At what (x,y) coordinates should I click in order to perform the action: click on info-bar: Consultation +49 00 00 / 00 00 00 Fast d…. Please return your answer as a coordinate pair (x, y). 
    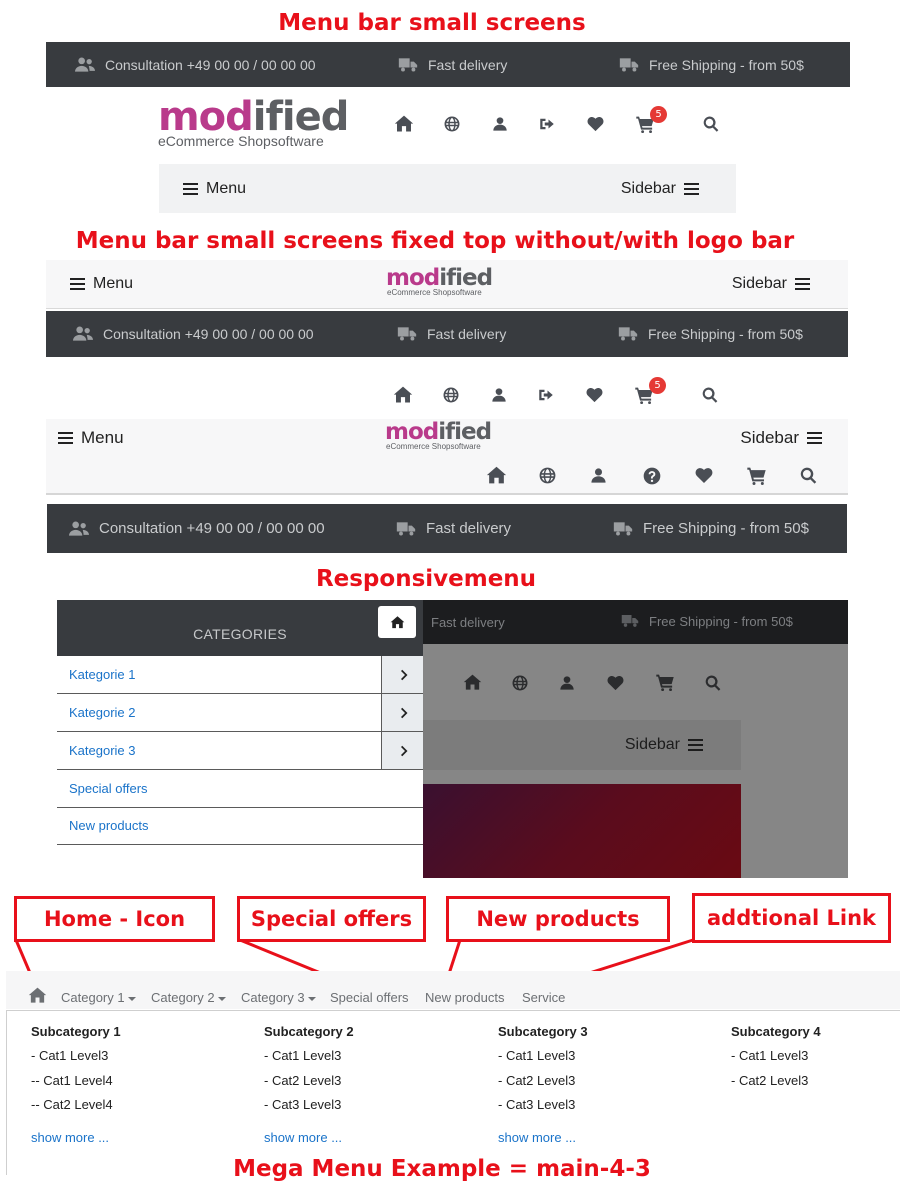
    Looking at the image, I should click on (448, 64).